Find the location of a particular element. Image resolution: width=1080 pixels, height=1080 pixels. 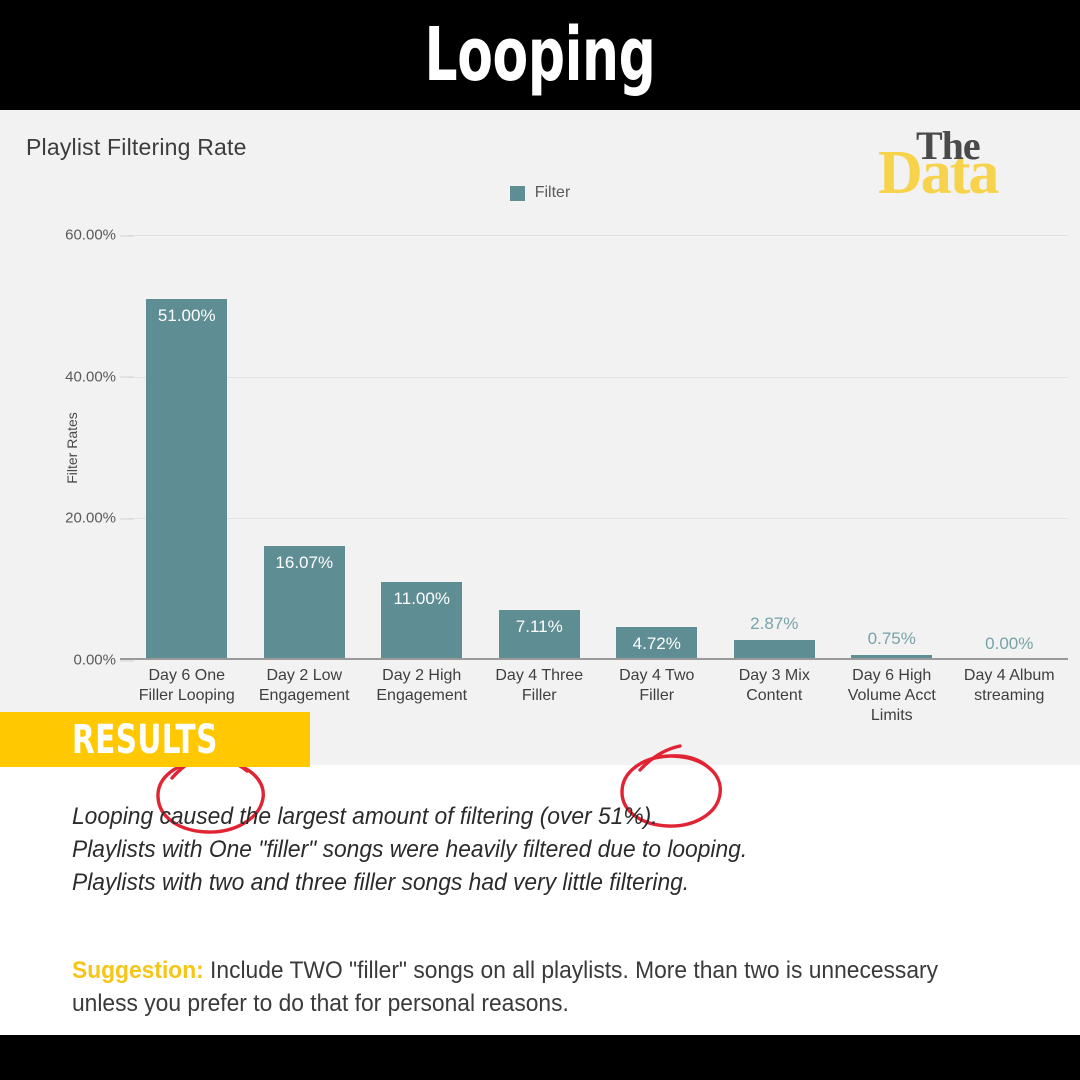

legend-label-filter: Filter is located at coordinates (552, 192).